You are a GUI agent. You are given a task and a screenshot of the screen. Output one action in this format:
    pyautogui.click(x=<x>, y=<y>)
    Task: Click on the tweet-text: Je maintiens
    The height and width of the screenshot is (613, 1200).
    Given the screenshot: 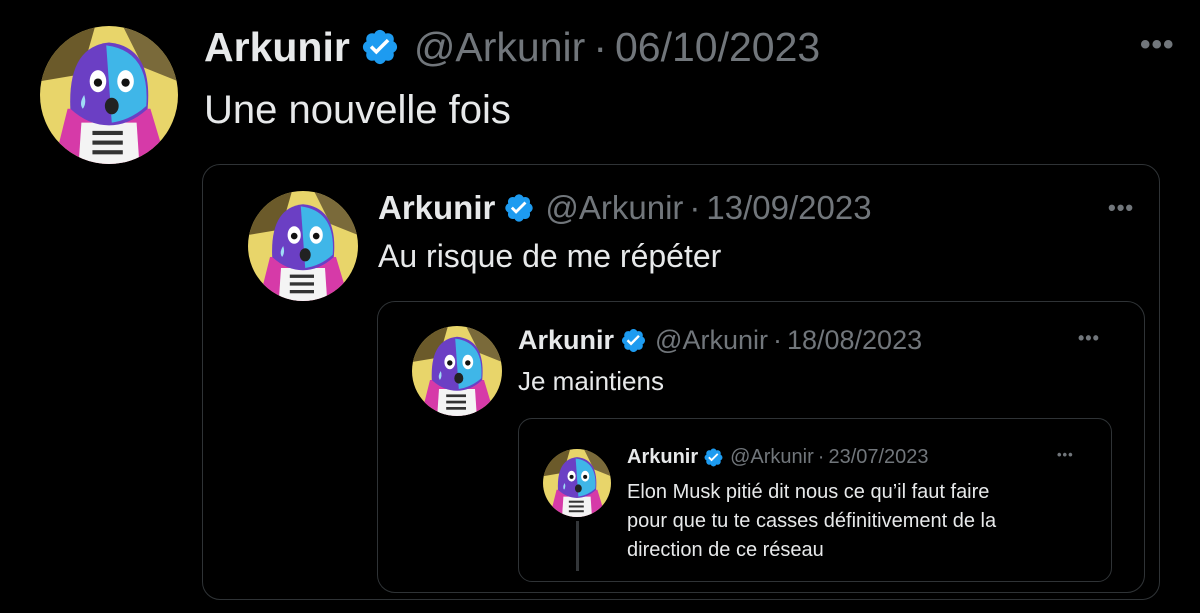 What is the action you would take?
    pyautogui.click(x=591, y=381)
    